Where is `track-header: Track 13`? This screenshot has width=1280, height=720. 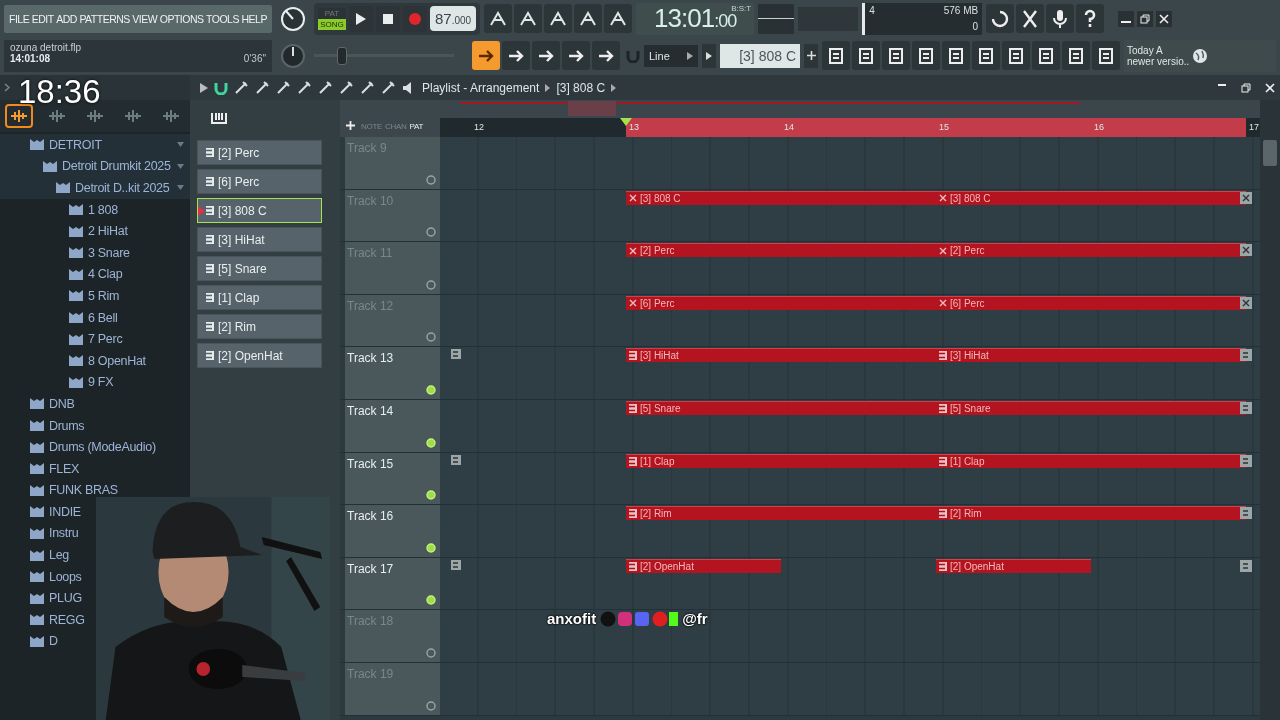 track-header: Track 13 is located at coordinates (392, 373).